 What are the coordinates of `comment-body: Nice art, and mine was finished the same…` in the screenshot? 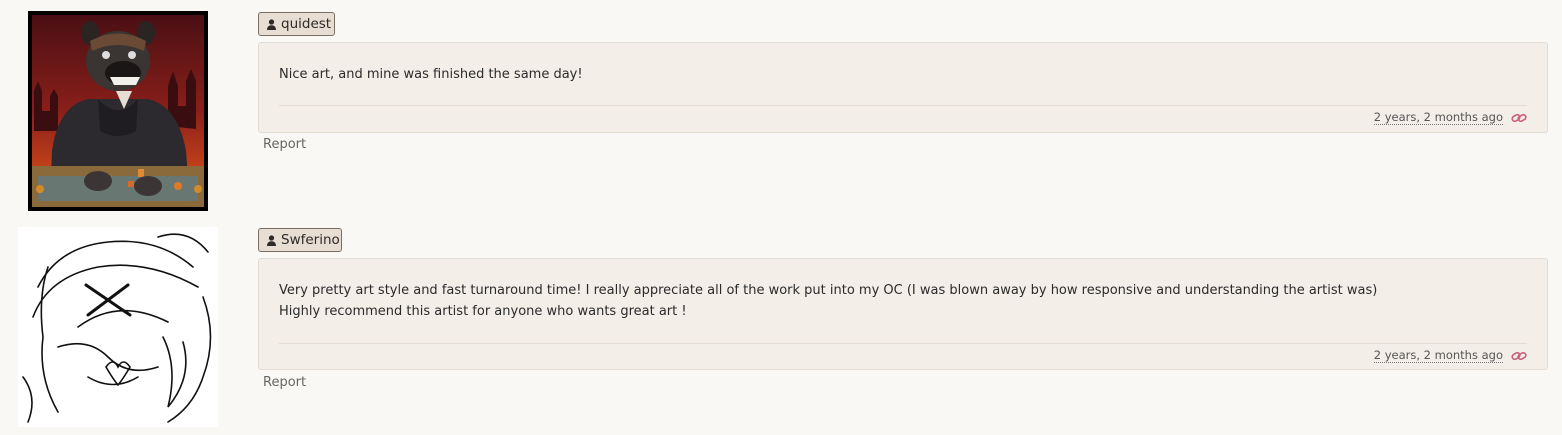 It's located at (903, 74).